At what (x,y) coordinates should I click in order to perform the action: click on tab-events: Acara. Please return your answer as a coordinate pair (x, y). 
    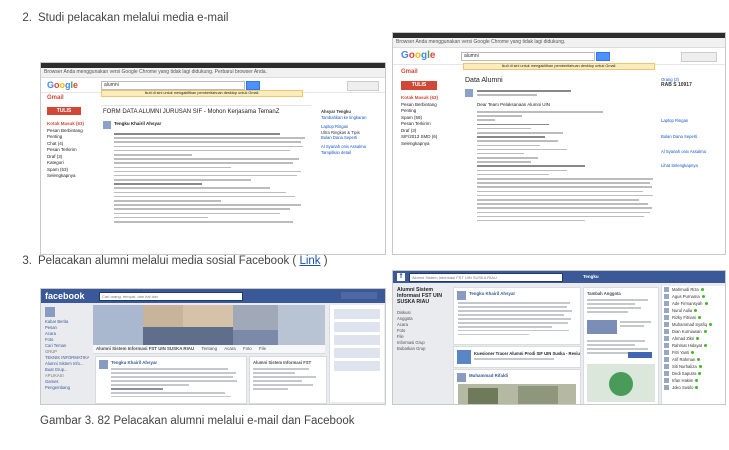
    Looking at the image, I should click on (229, 348).